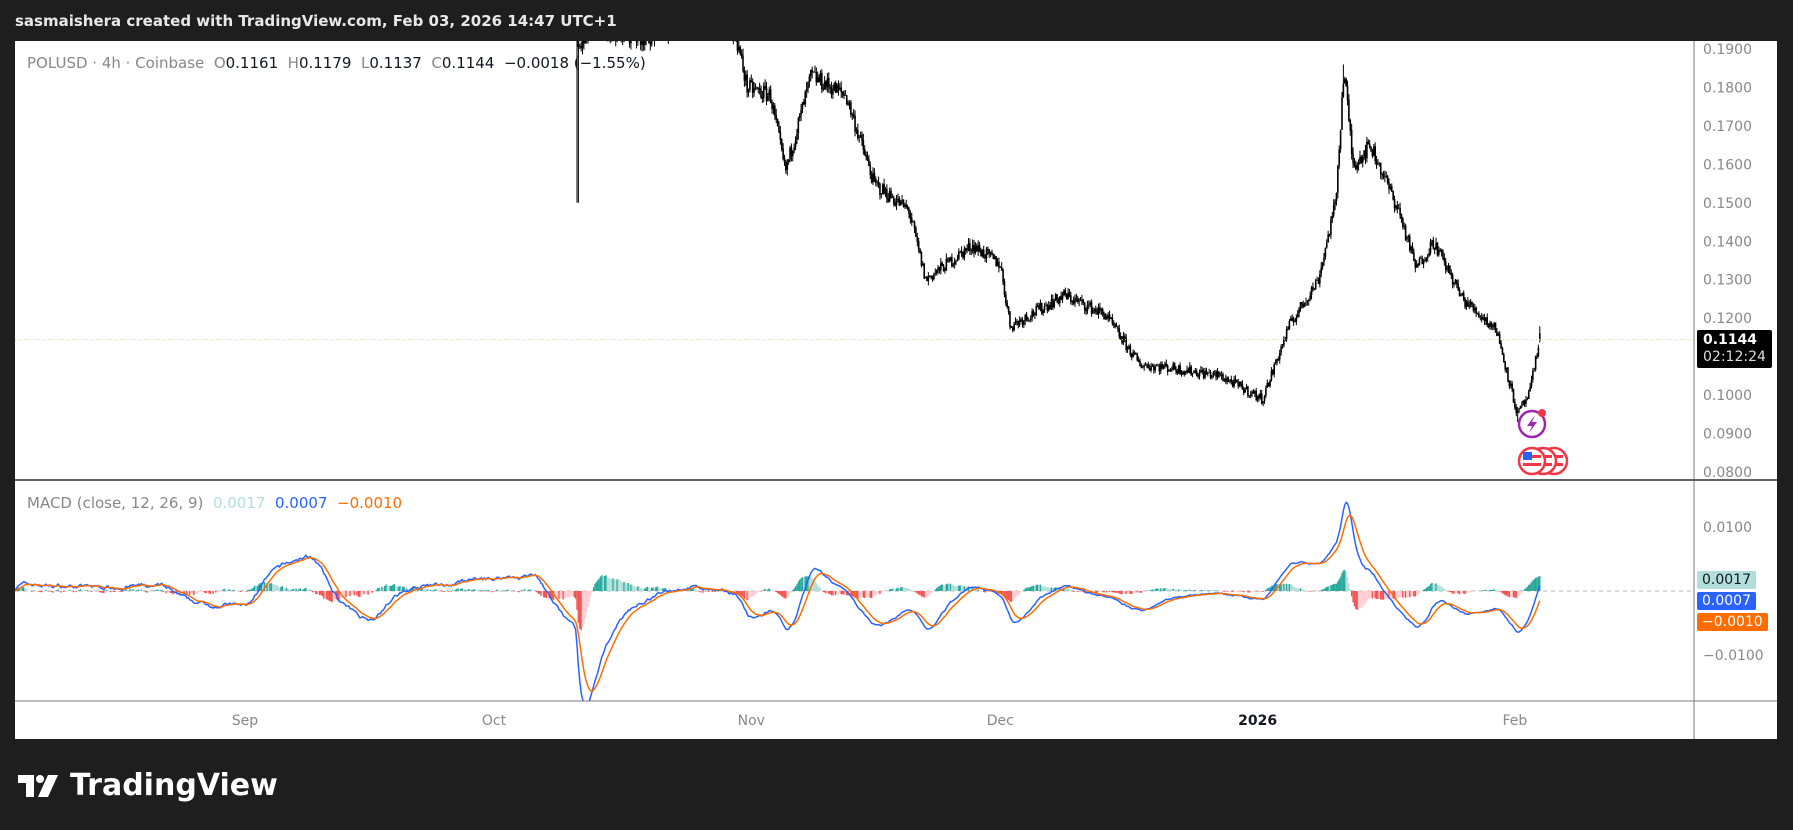 This screenshot has height=830, width=1793. What do you see at coordinates (1000, 721) in the screenshot?
I see `time-axis-label: Dec` at bounding box center [1000, 721].